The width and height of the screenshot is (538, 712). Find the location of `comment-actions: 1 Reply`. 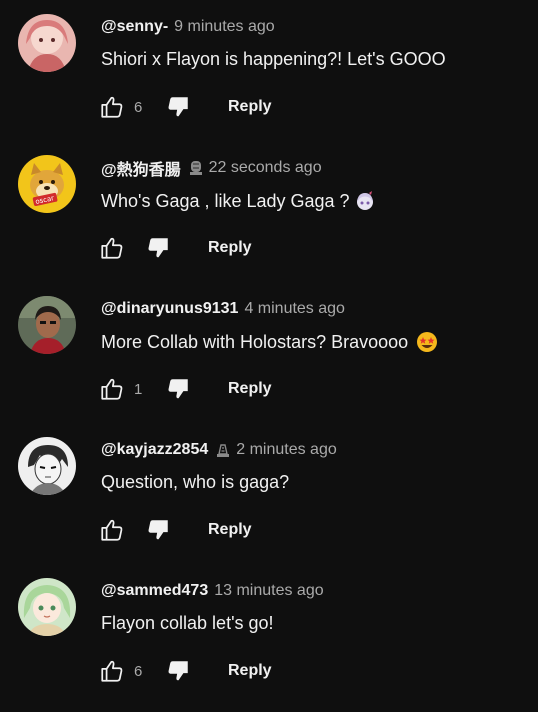

comment-actions: 1 Reply is located at coordinates (184, 389).